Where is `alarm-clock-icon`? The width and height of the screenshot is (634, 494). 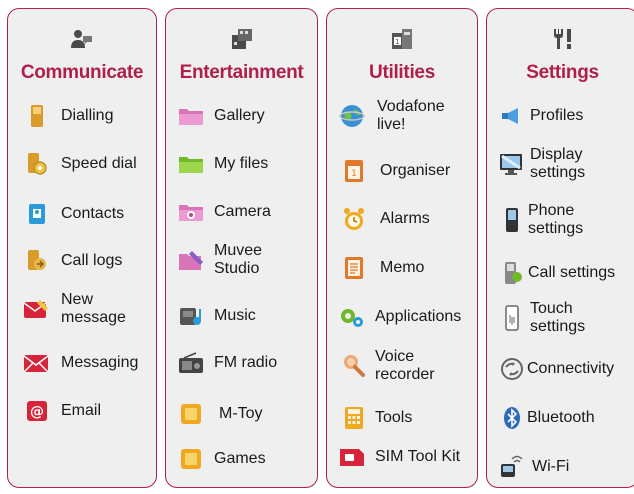
alarm-clock-icon is located at coordinates (354, 219).